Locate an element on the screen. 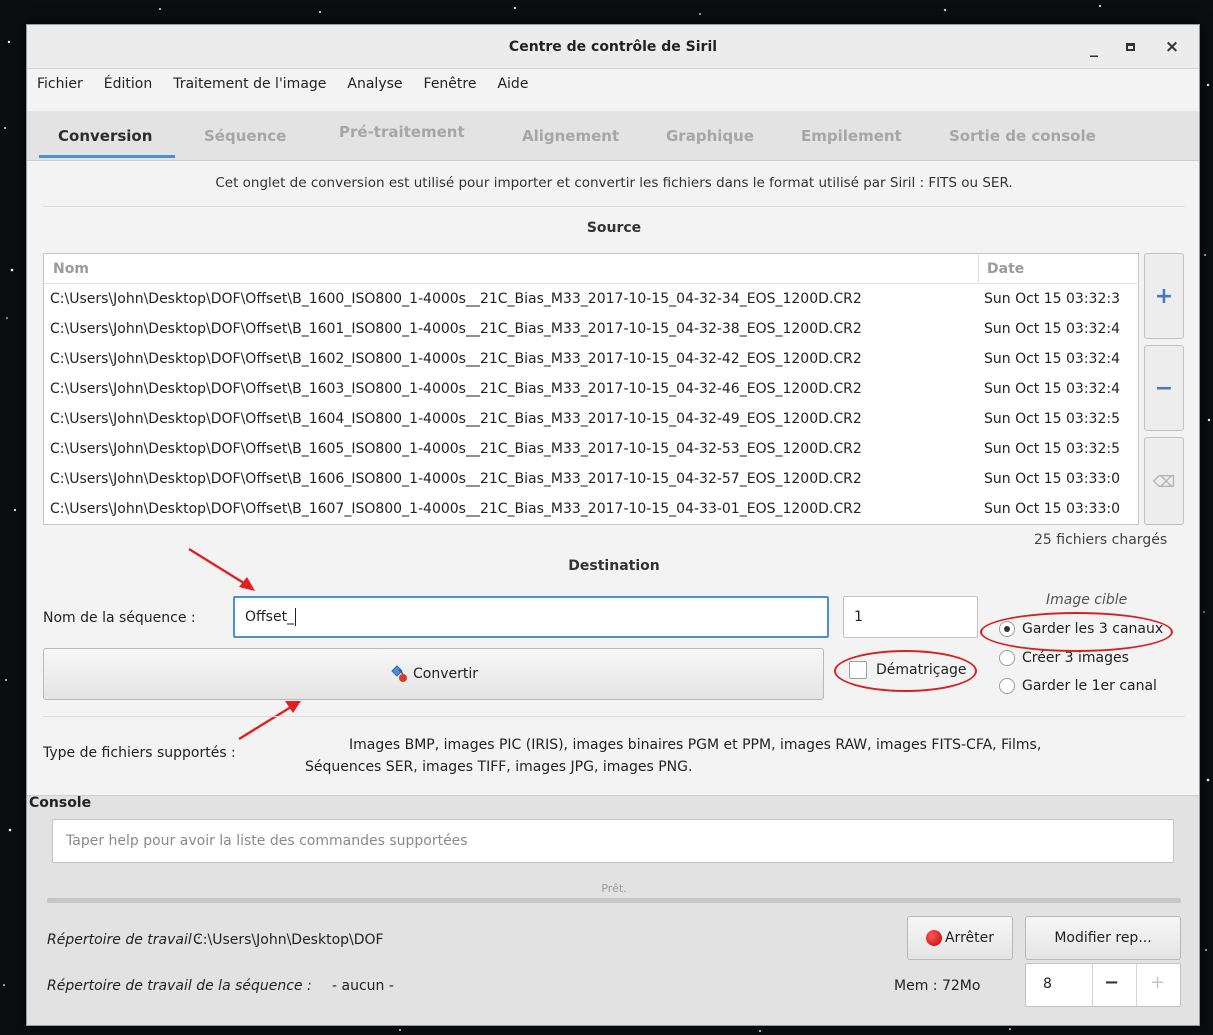 This screenshot has height=1035, width=1213. convert-button: Convertir is located at coordinates (433, 674).